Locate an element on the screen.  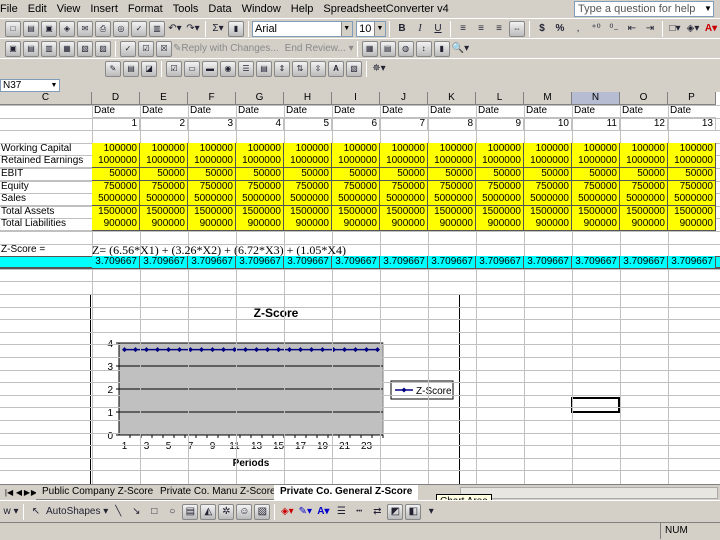
rectangle-icon: □ is located at coordinates (154, 512).